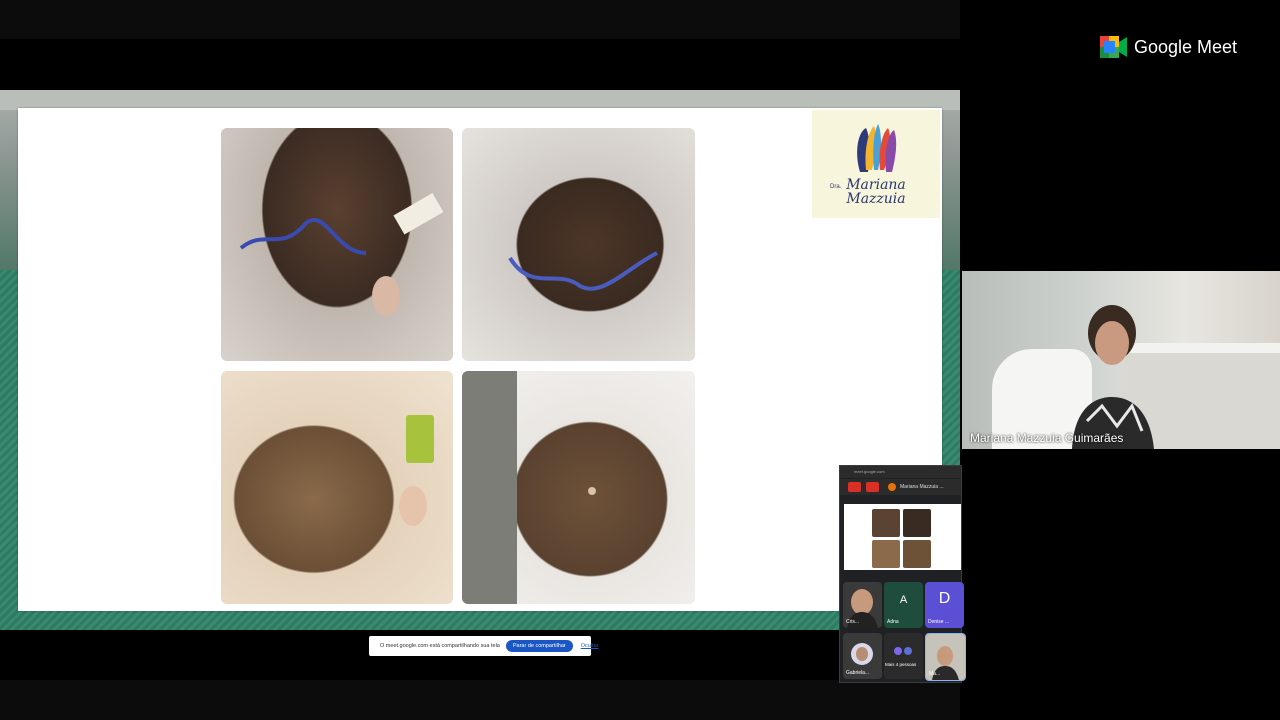  What do you see at coordinates (1113, 47) in the screenshot?
I see `meet-camera-icon` at bounding box center [1113, 47].